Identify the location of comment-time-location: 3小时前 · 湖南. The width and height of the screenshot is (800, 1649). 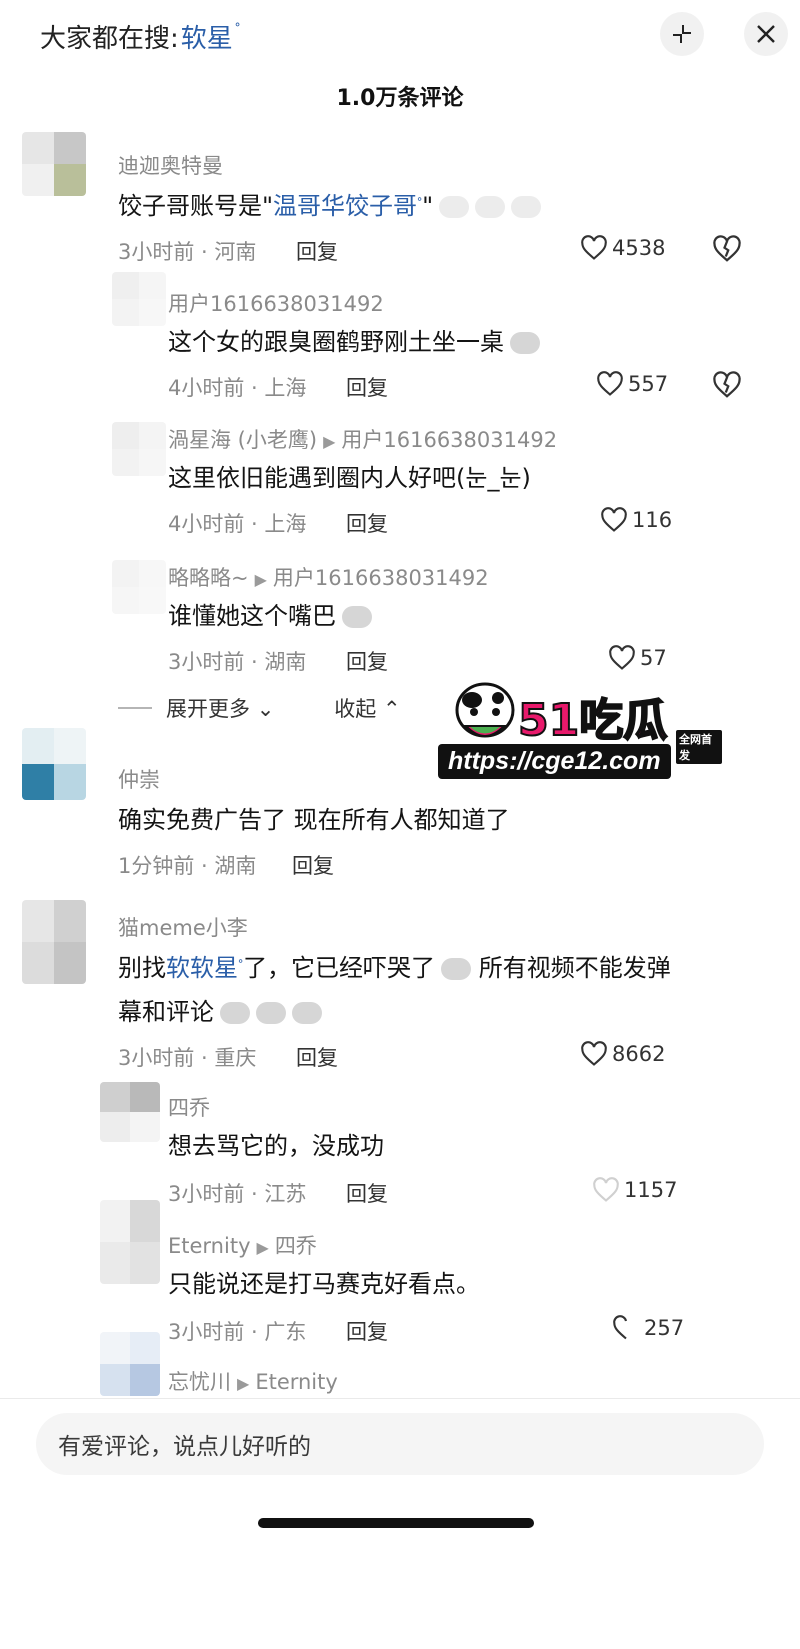
(237, 662).